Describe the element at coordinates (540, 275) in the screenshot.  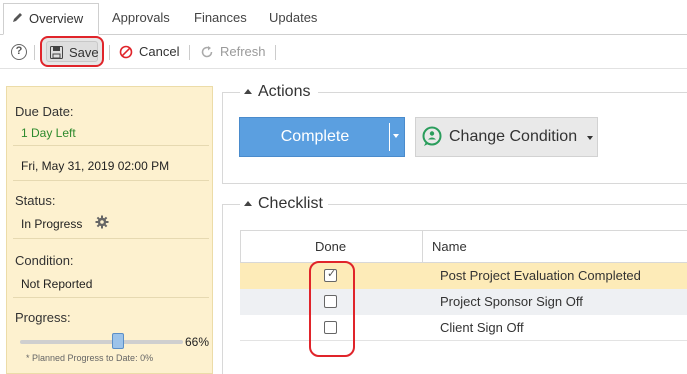
I see `checklist-item-name: Post Project Evaluation Completed` at that location.